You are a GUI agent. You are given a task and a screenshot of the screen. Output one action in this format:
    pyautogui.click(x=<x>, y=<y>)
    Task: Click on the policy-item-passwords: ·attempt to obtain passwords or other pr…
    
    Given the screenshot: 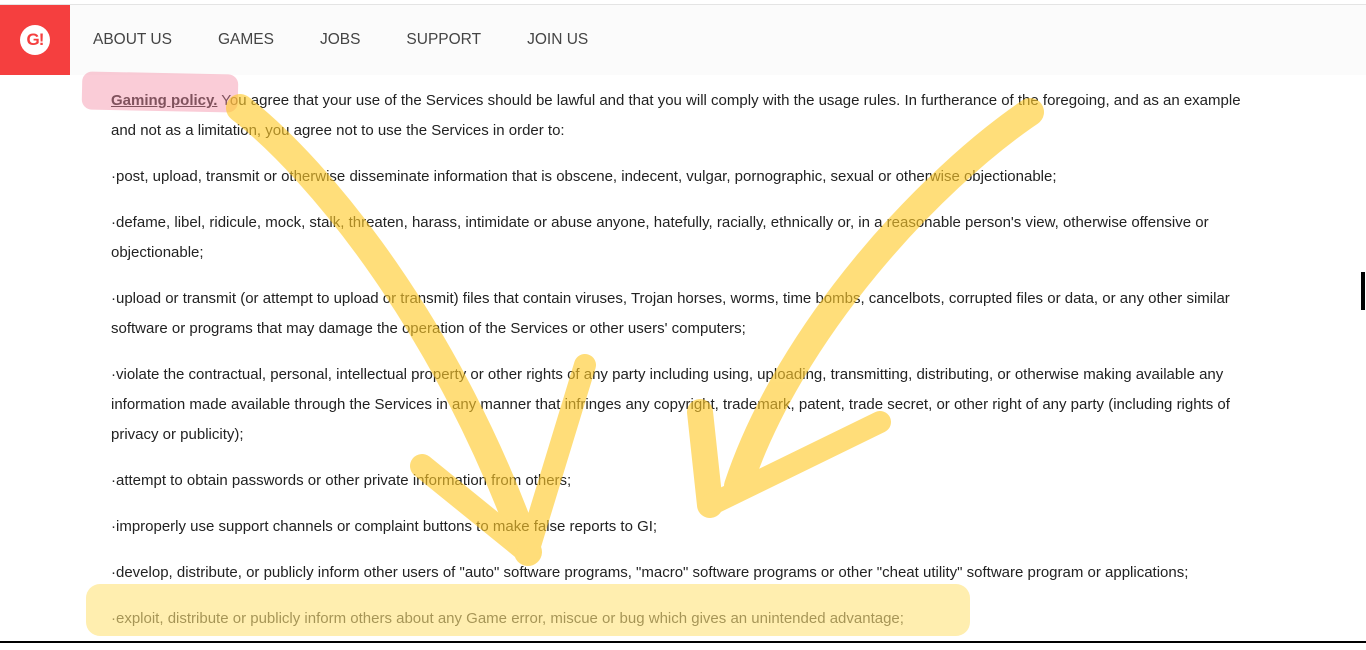 What is the action you would take?
    pyautogui.click(x=341, y=480)
    